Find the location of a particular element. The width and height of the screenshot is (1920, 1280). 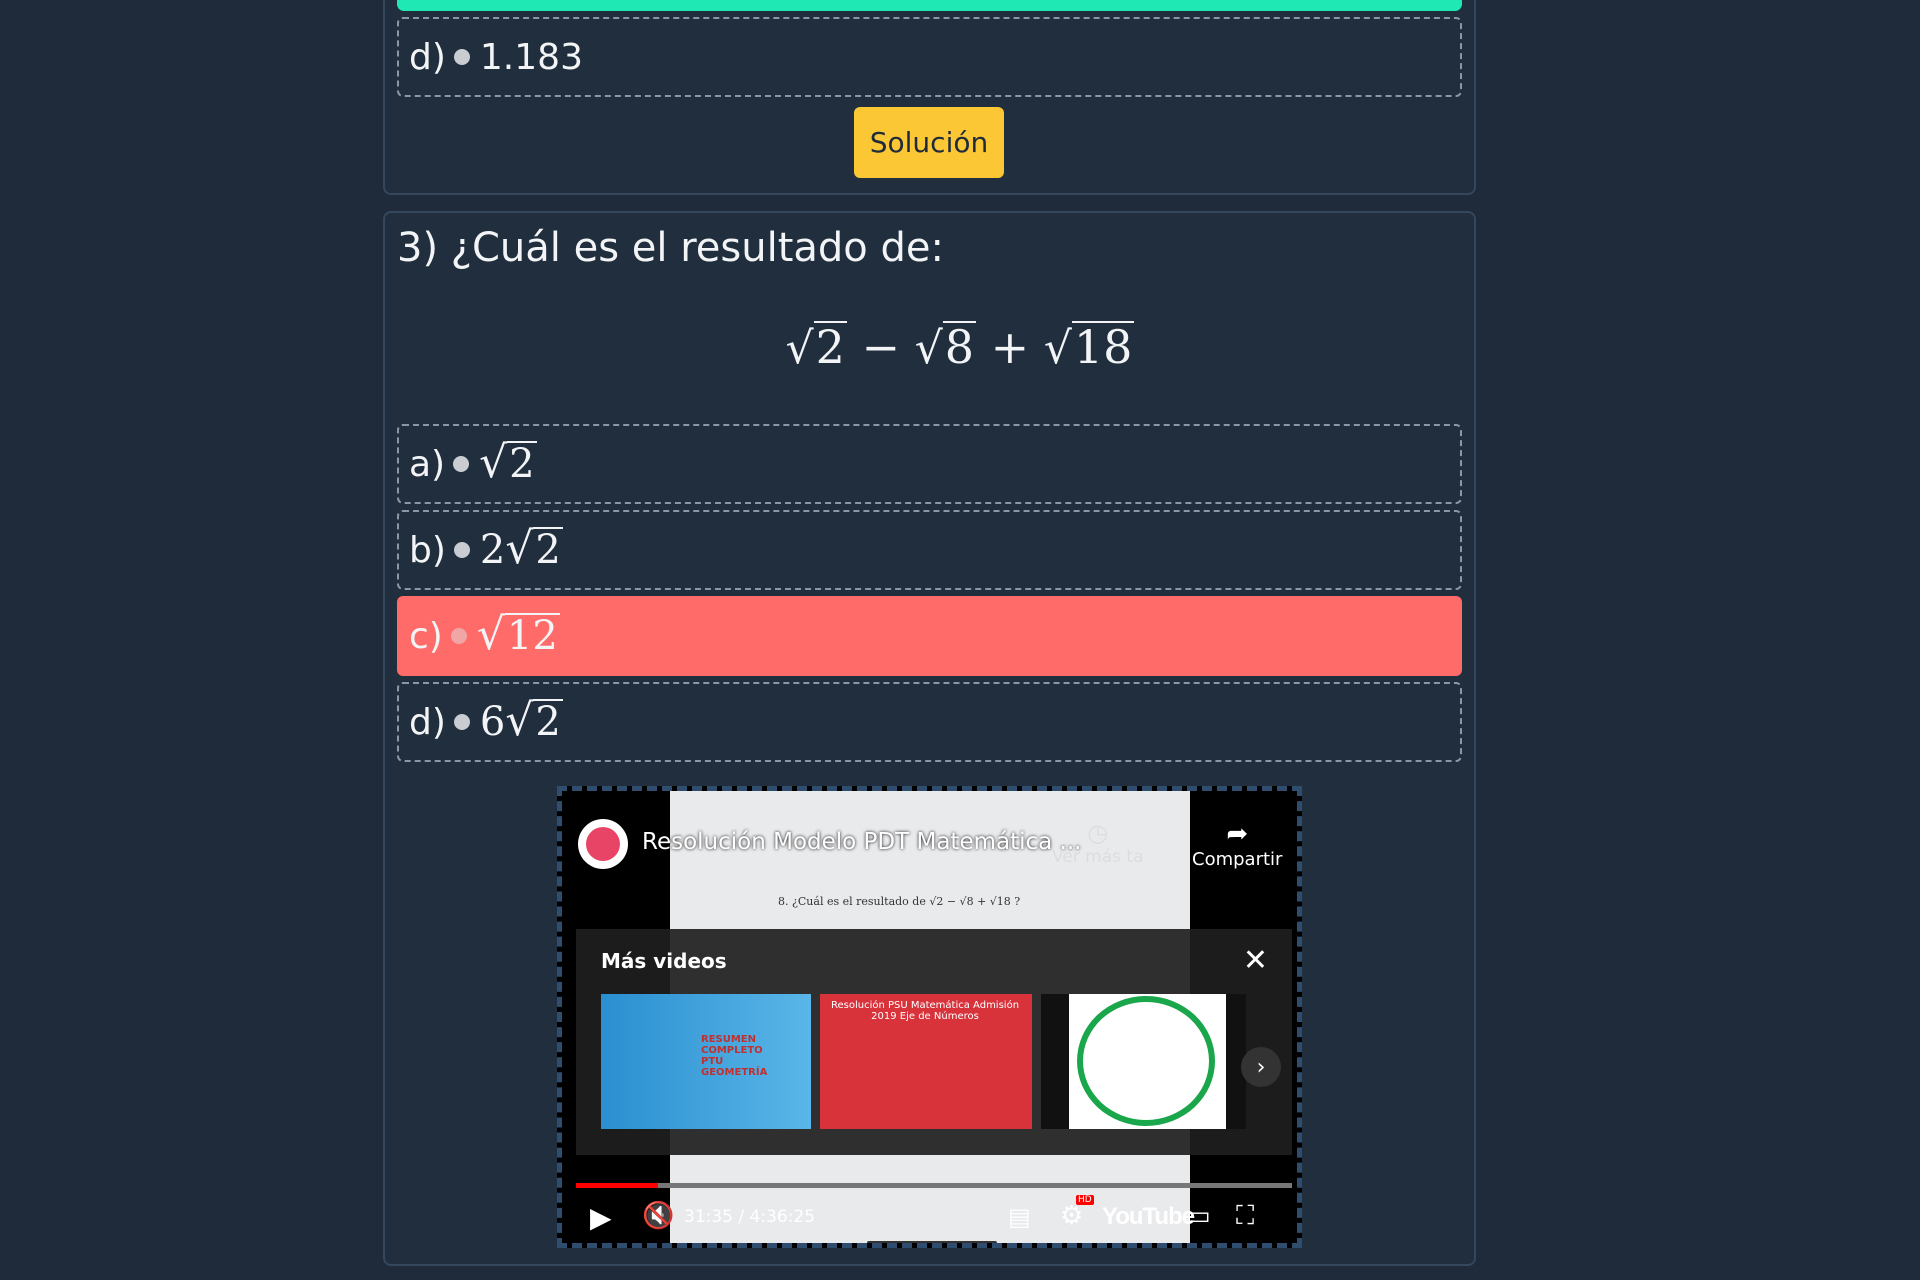

plus-sign: + is located at coordinates (1010, 347).